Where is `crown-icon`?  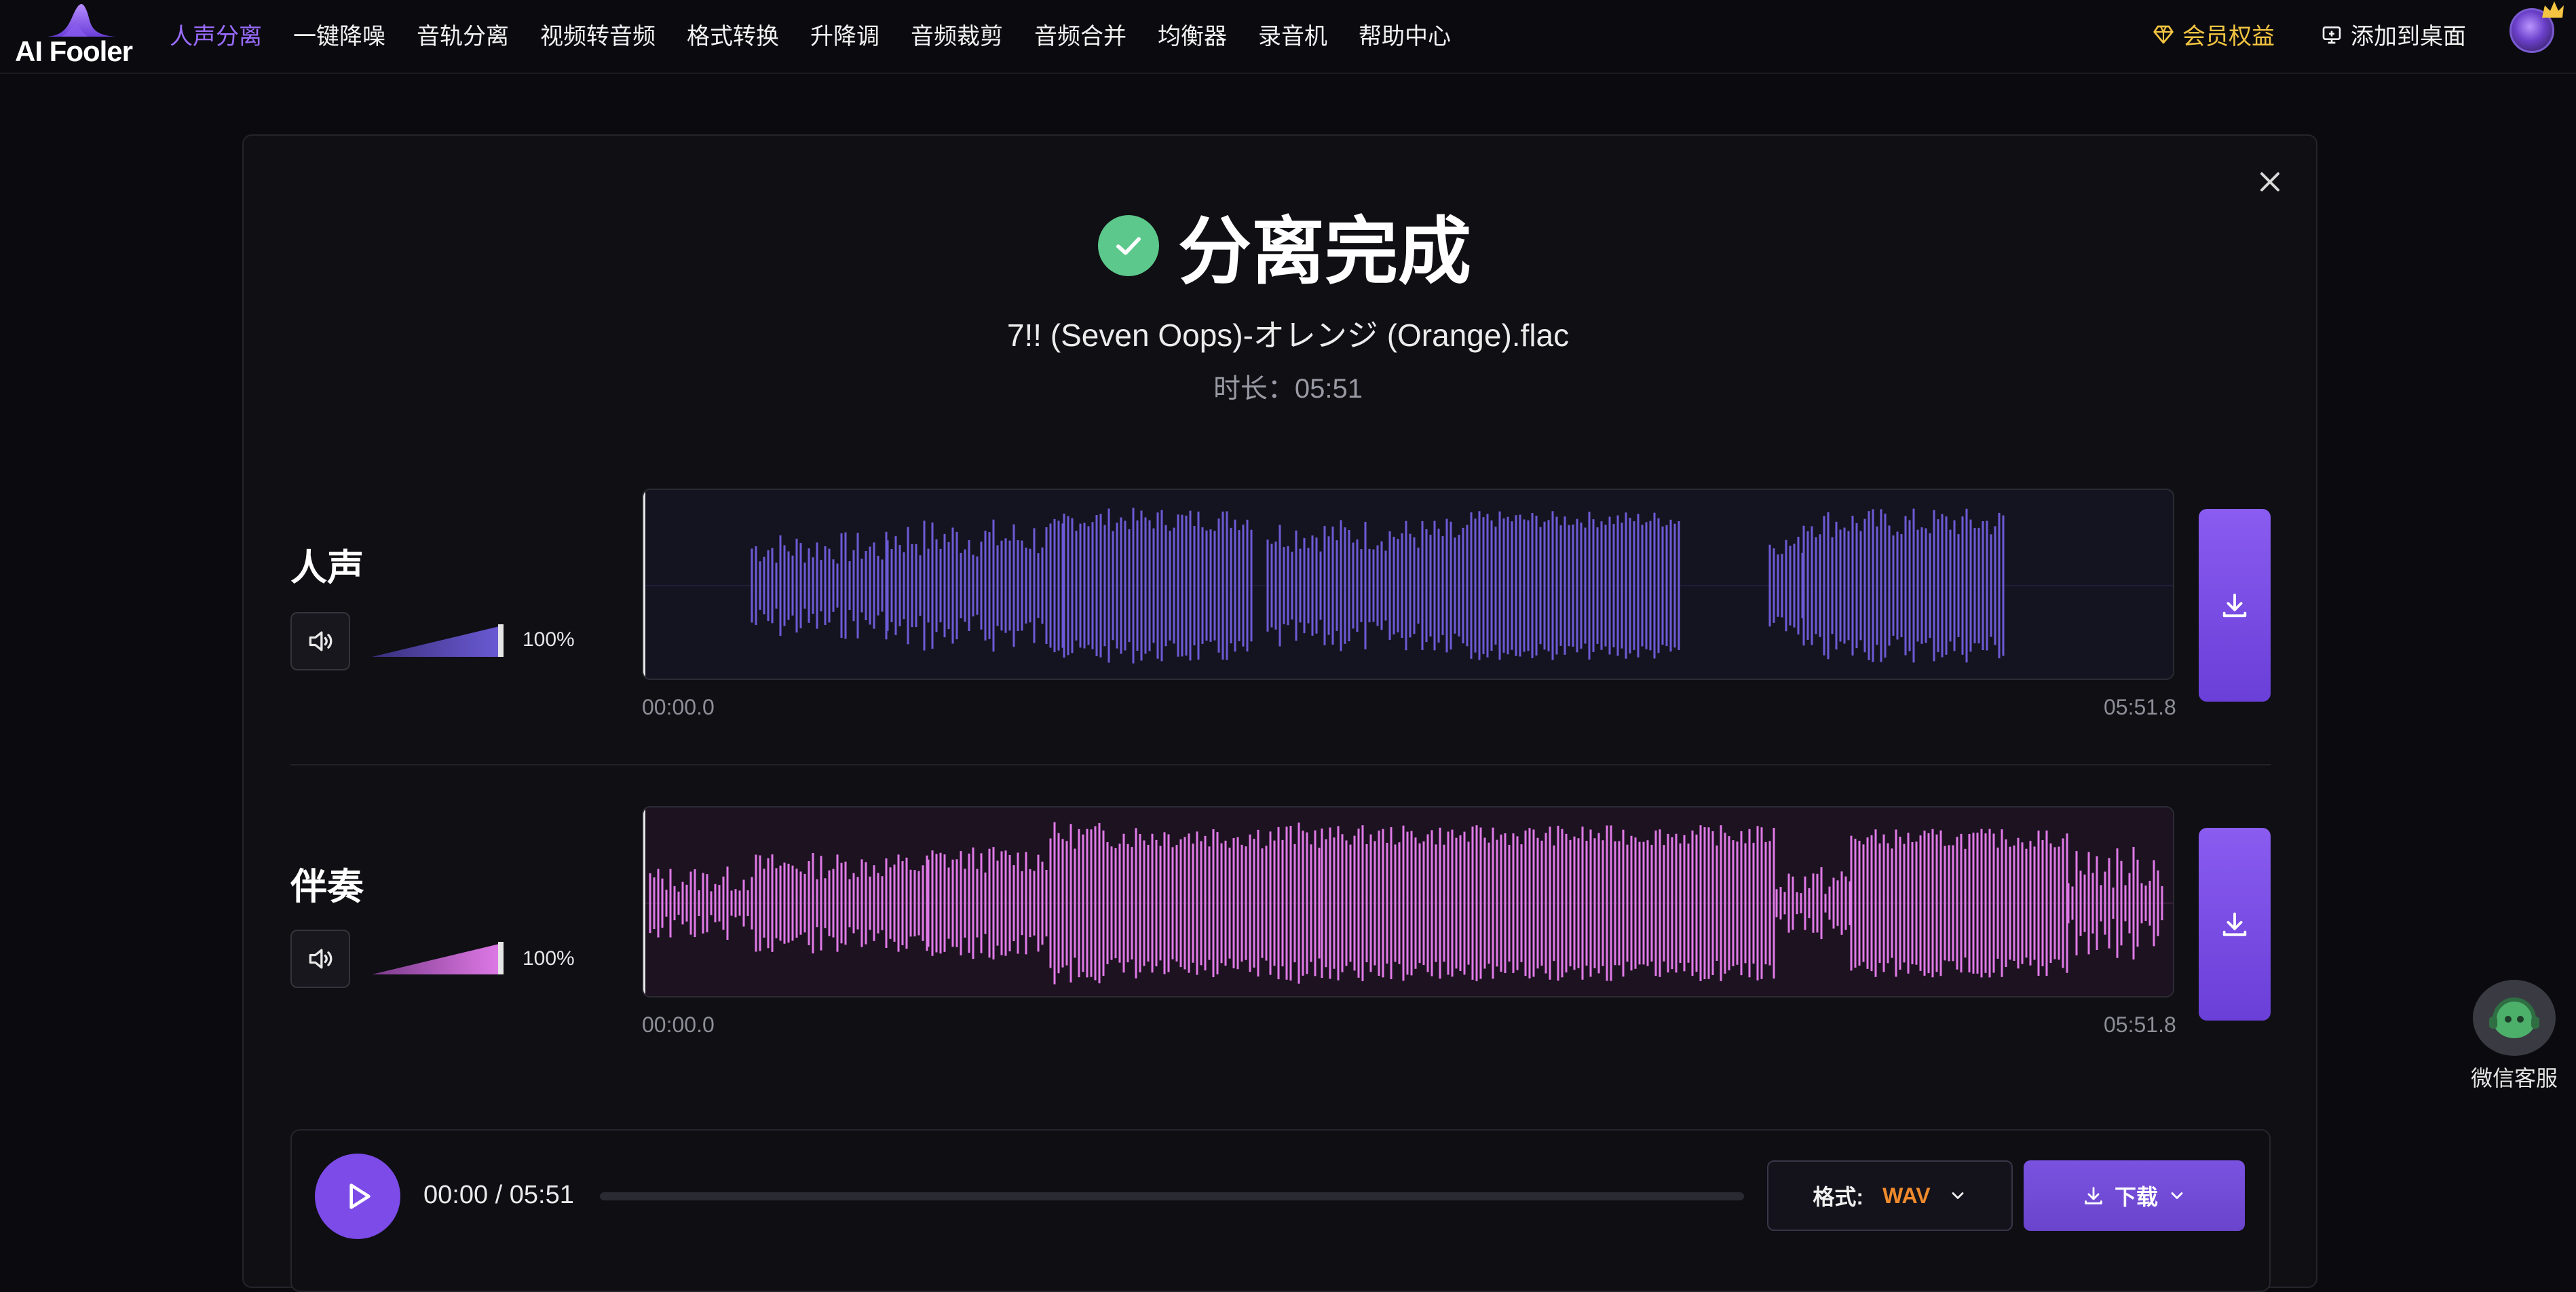 crown-icon is located at coordinates (2553, 9).